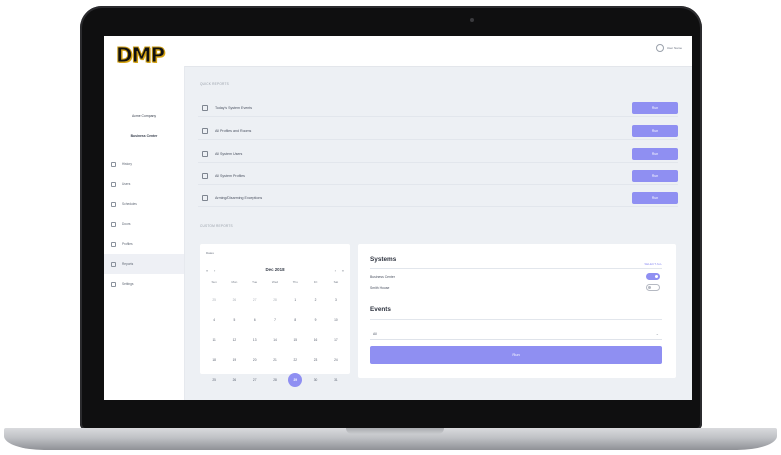 The width and height of the screenshot is (781, 455). I want to click on calendar-day: 22, so click(295, 360).